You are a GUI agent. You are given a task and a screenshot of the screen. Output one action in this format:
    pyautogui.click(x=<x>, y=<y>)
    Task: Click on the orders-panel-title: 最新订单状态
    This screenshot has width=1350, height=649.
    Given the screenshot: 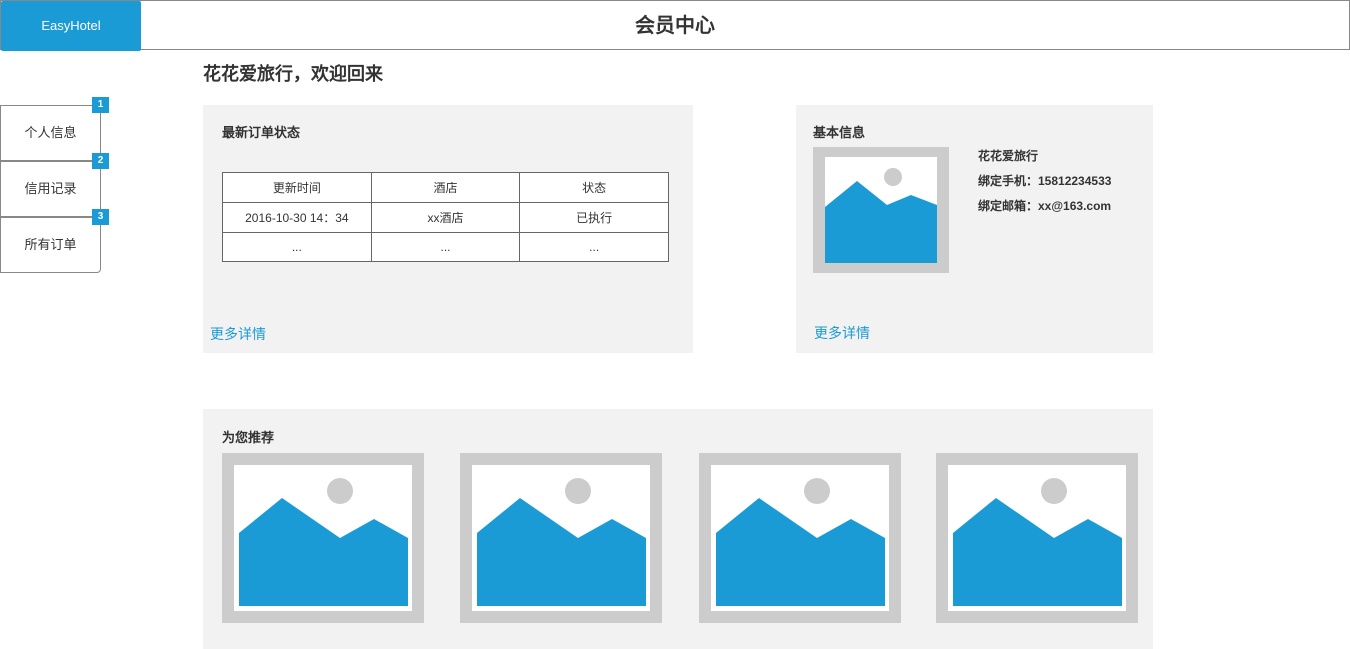 What is the action you would take?
    pyautogui.click(x=261, y=132)
    